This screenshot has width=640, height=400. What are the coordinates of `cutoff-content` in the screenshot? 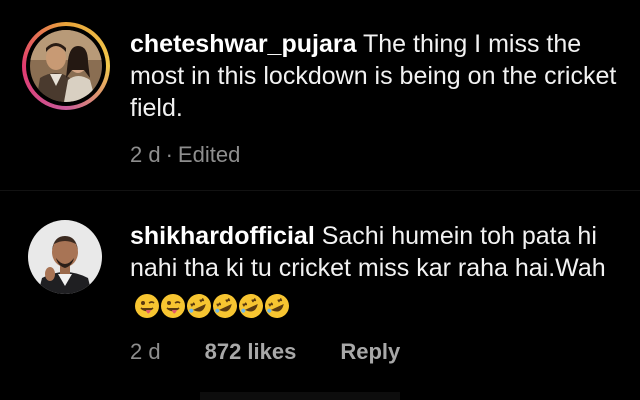 It's located at (300, 396).